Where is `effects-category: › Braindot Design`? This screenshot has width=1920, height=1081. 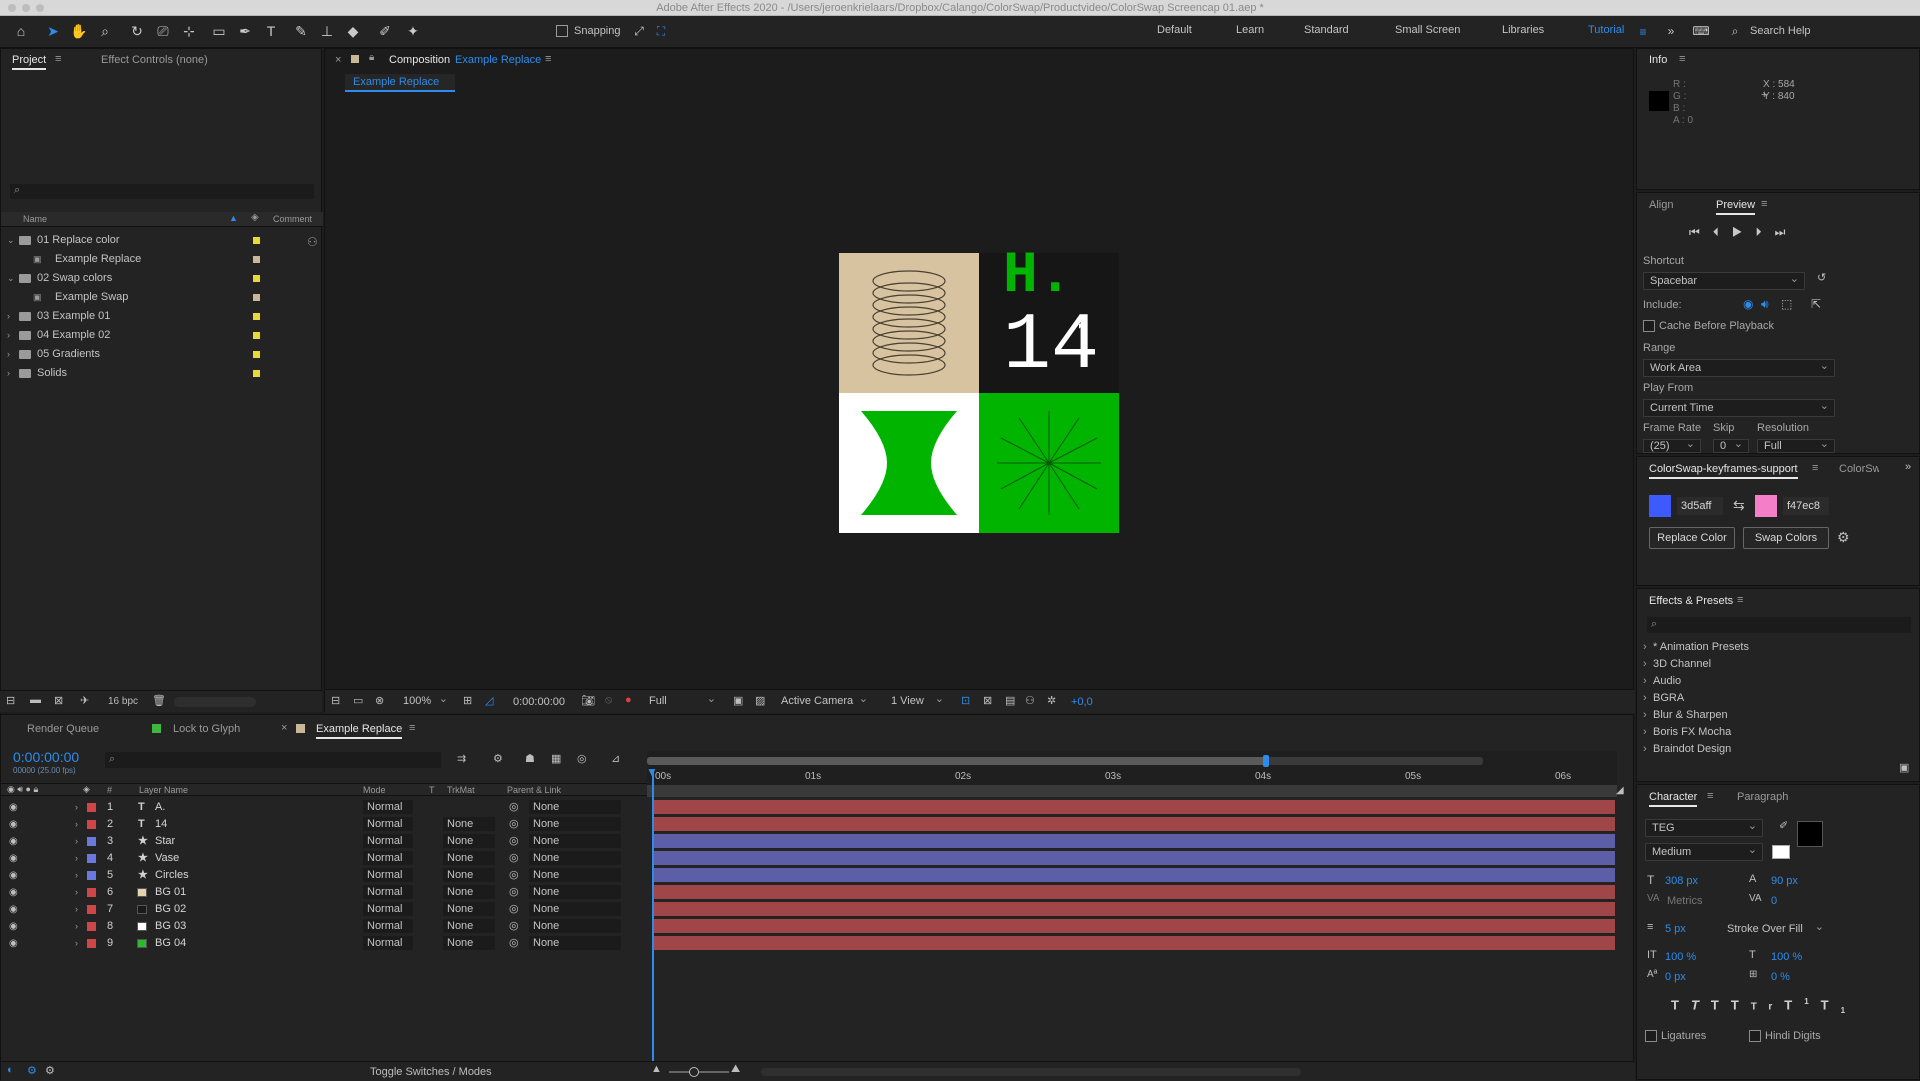 effects-category: › Braindot Design is located at coordinates (1774, 749).